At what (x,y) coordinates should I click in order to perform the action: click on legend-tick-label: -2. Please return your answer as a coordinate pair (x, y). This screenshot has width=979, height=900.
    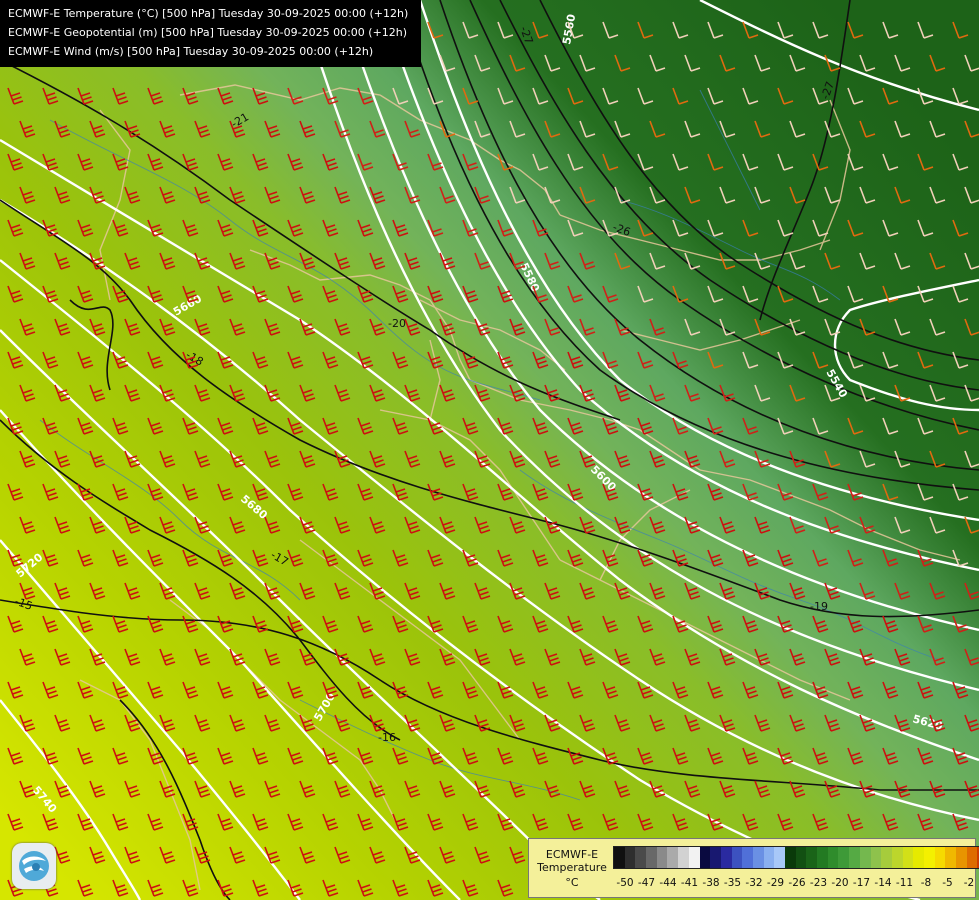
    Looking at the image, I should click on (969, 883).